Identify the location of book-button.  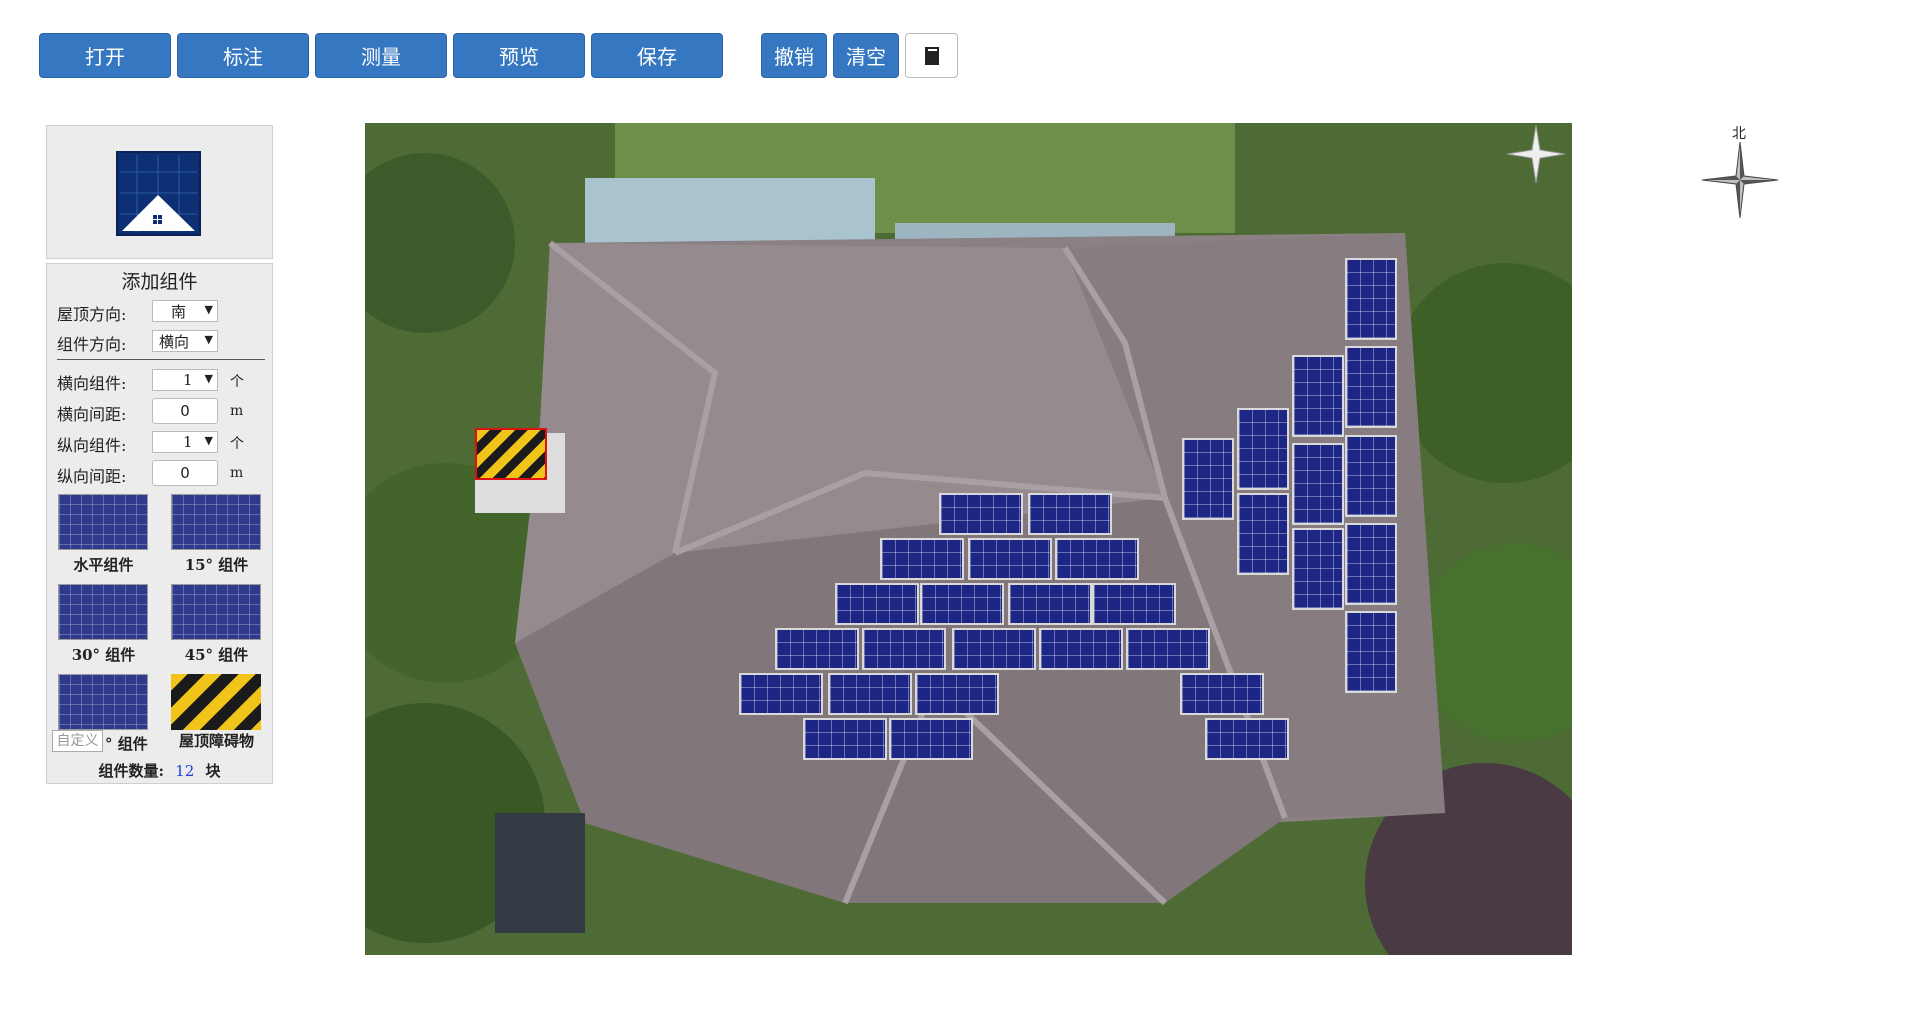
(931, 55).